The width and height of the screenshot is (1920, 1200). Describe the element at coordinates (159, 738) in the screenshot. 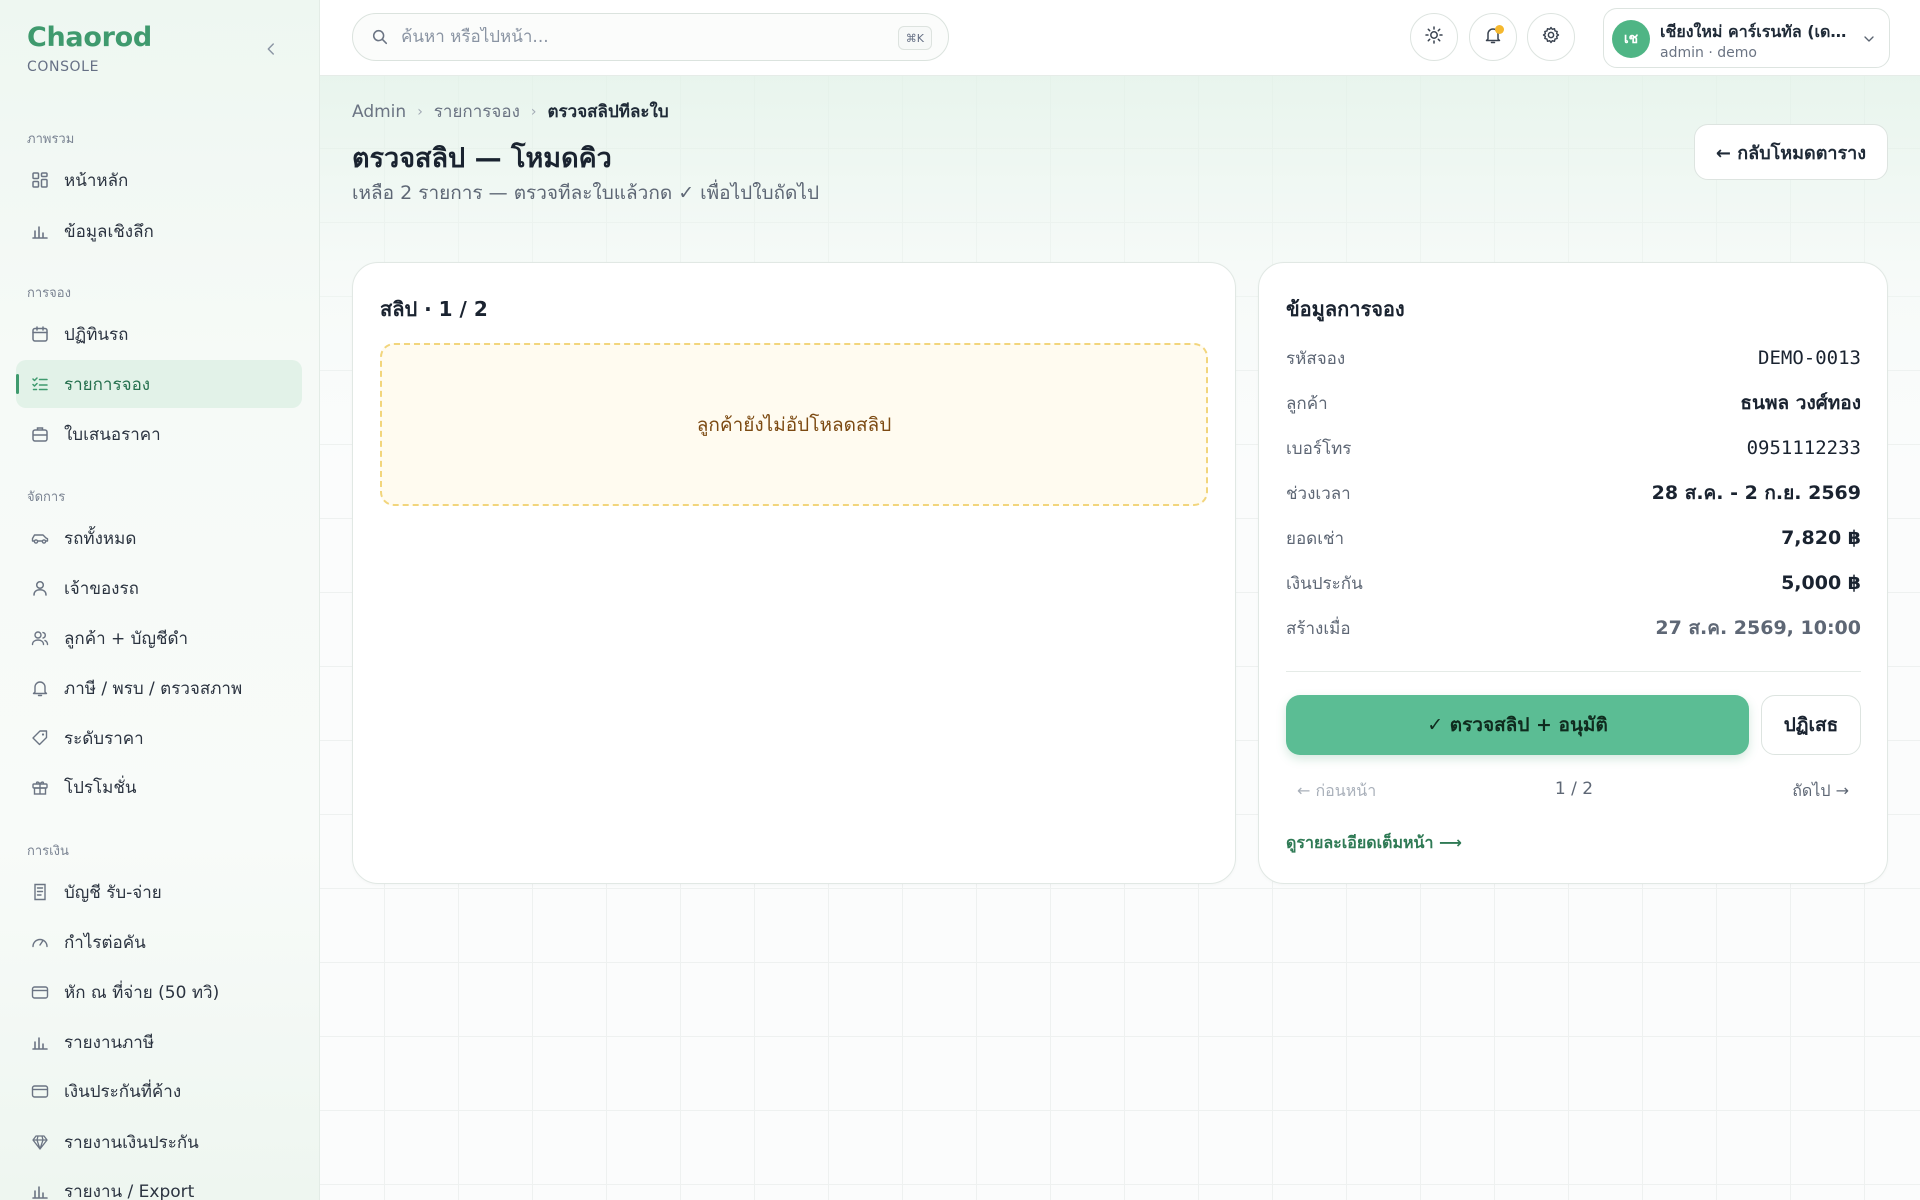

I see `sidebar-item-price-tiers: ระดับราคา` at that location.